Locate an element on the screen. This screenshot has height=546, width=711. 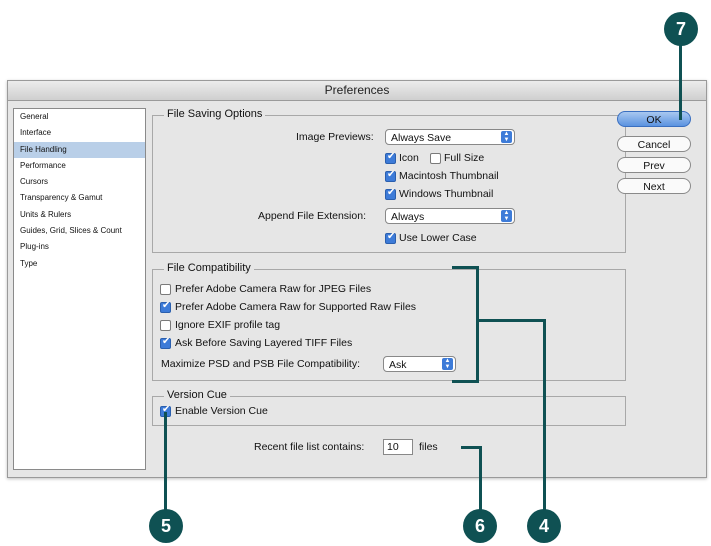
full-size-label: Full Size is located at coordinates (464, 158).